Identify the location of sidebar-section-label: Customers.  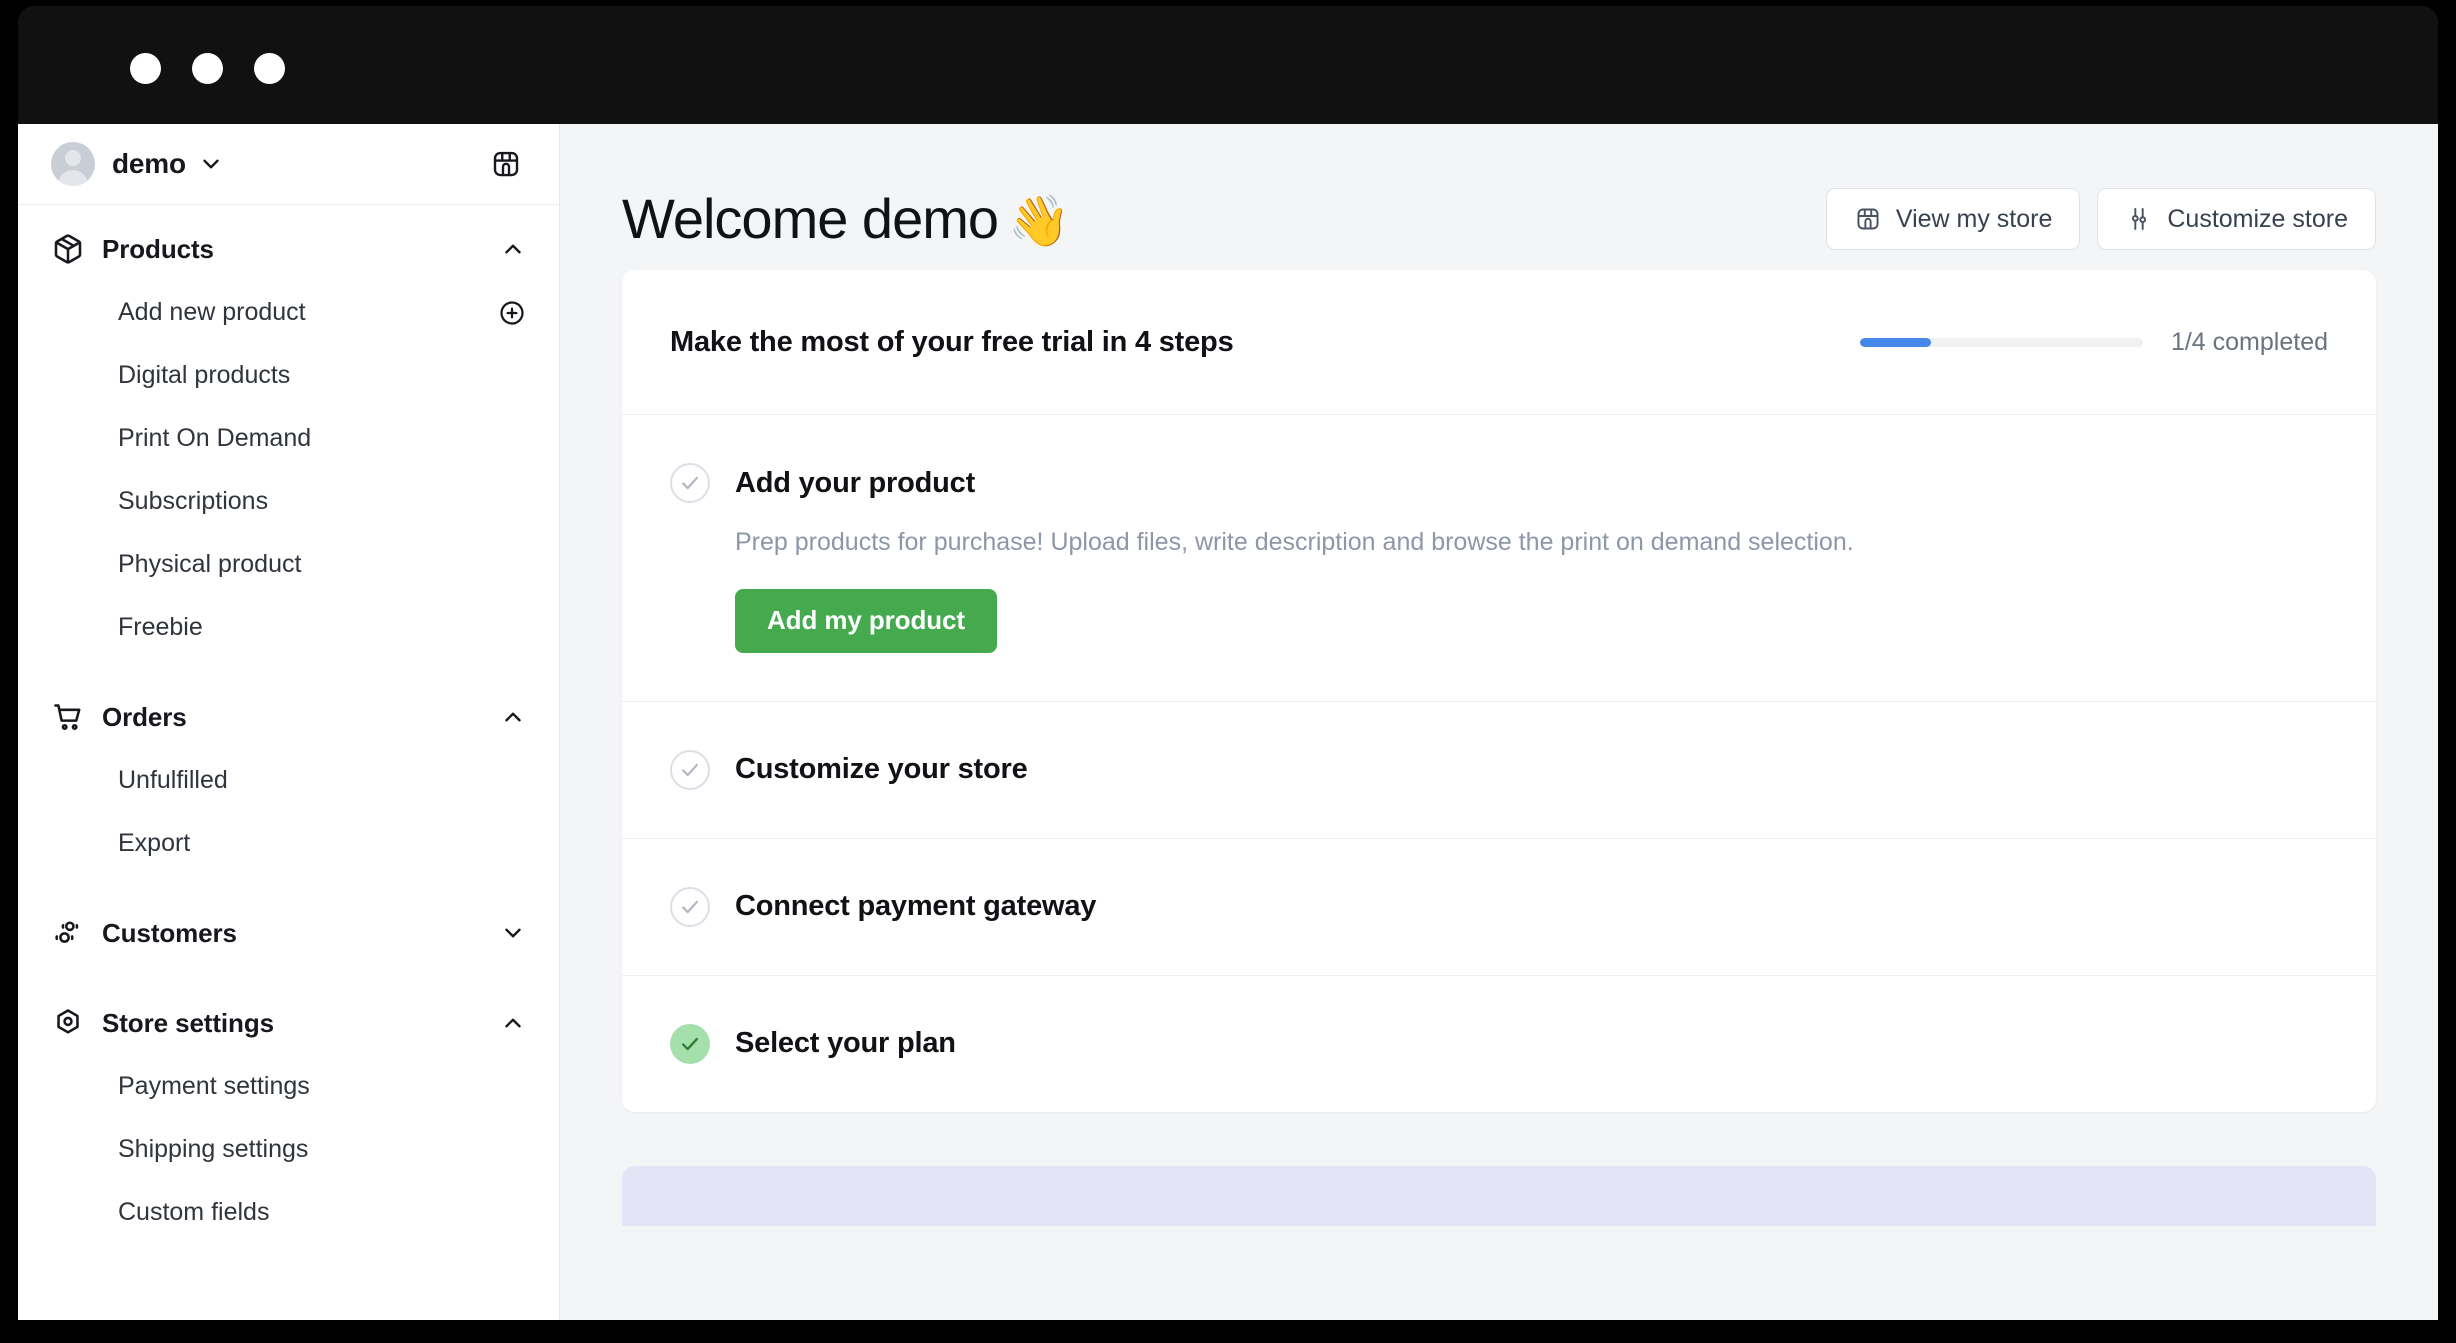
(169, 932).